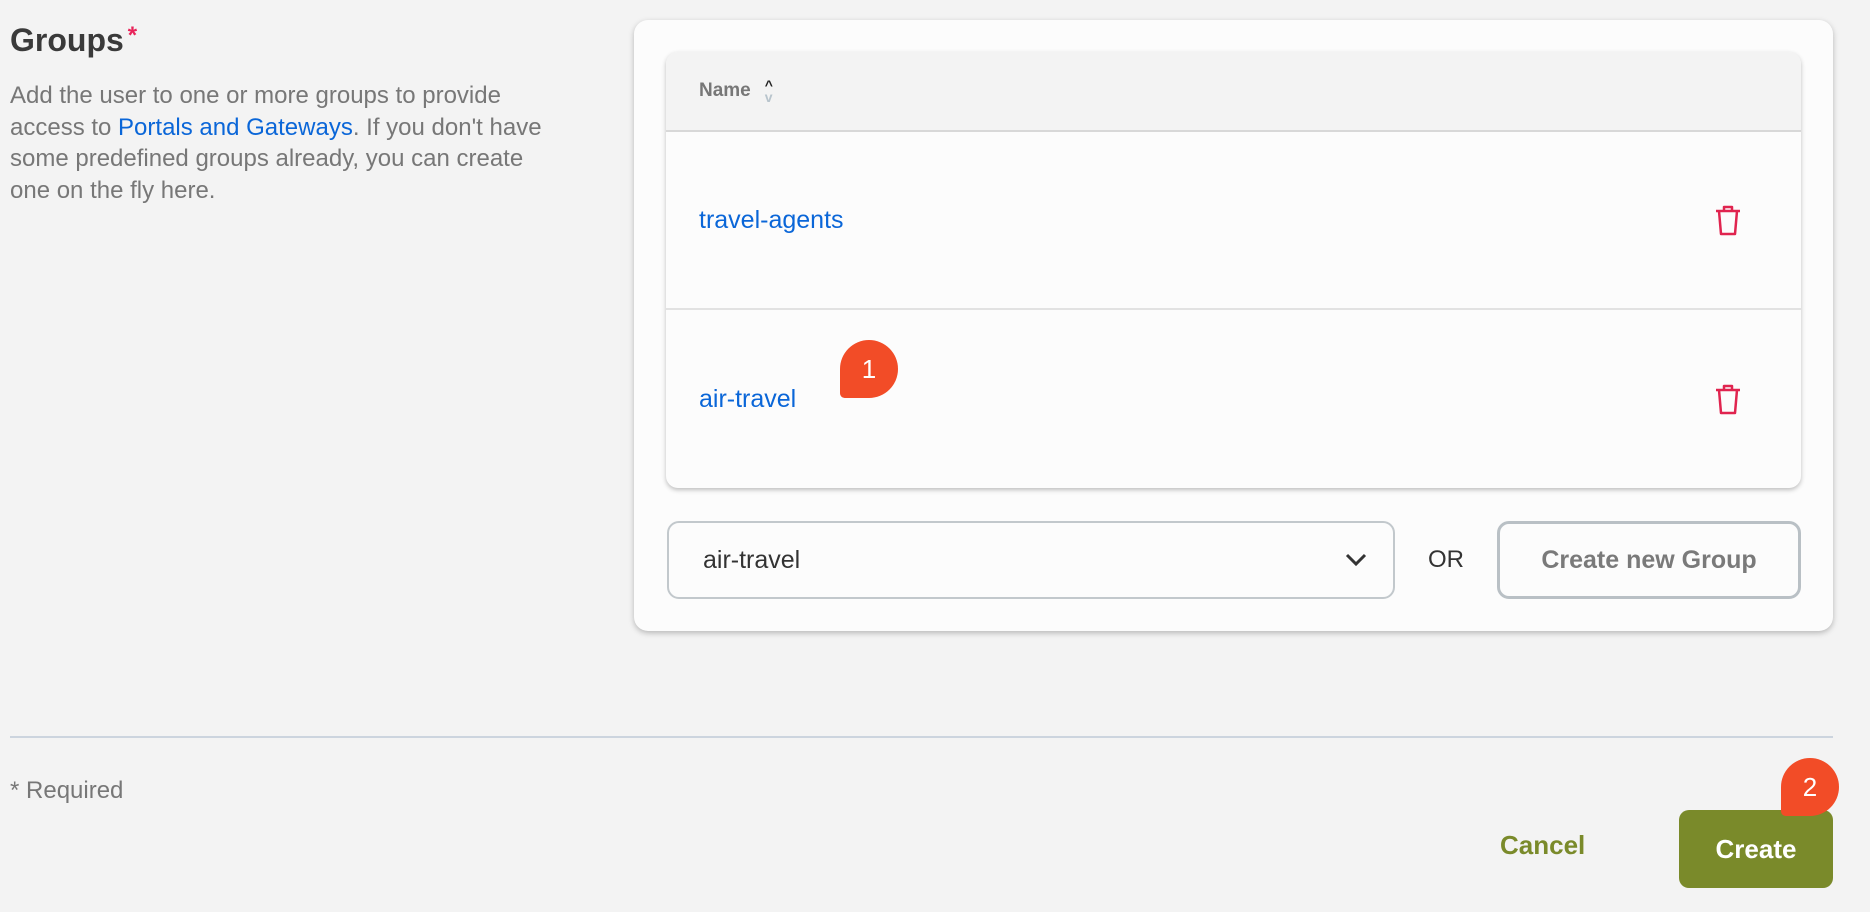 Image resolution: width=1870 pixels, height=912 pixels. What do you see at coordinates (752, 559) in the screenshot?
I see `group-select-value: air-travel` at bounding box center [752, 559].